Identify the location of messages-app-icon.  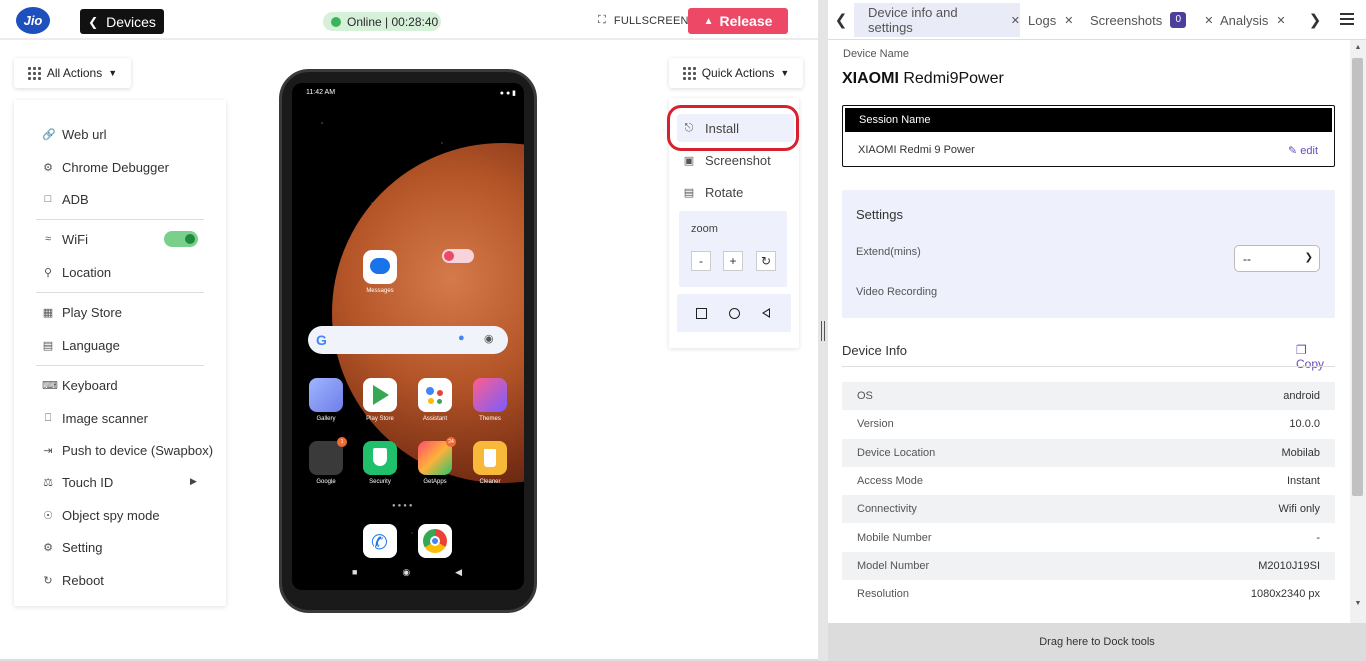
(380, 267).